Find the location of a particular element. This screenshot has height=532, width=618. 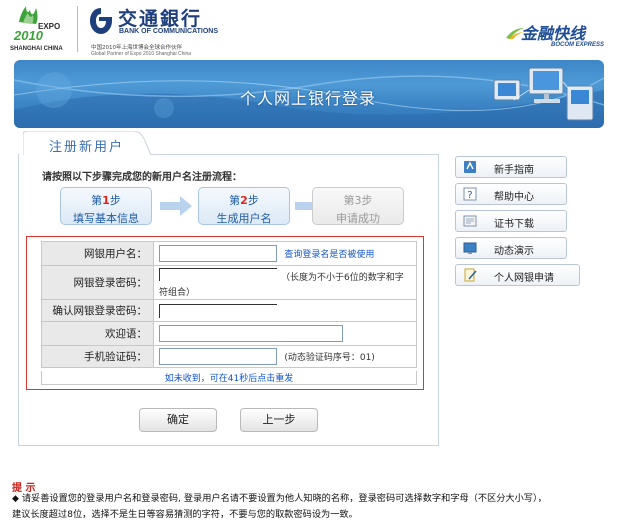

guide-icon is located at coordinates (470, 167).